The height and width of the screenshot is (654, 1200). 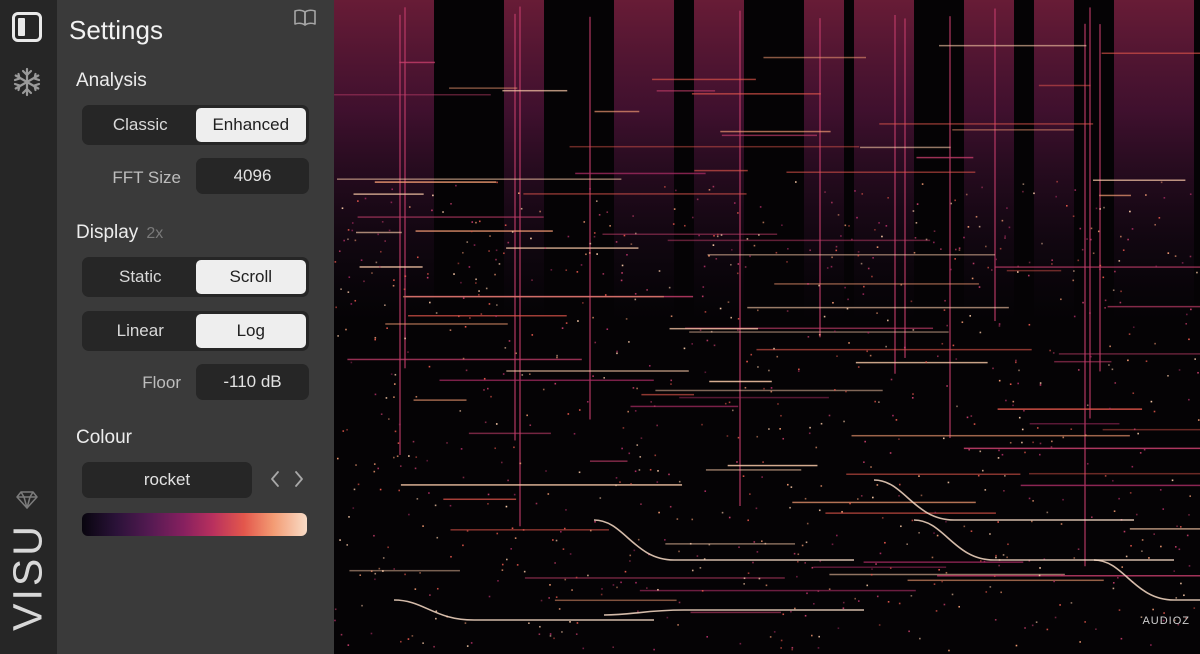 What do you see at coordinates (161, 382) in the screenshot?
I see `floor-label: Floor` at bounding box center [161, 382].